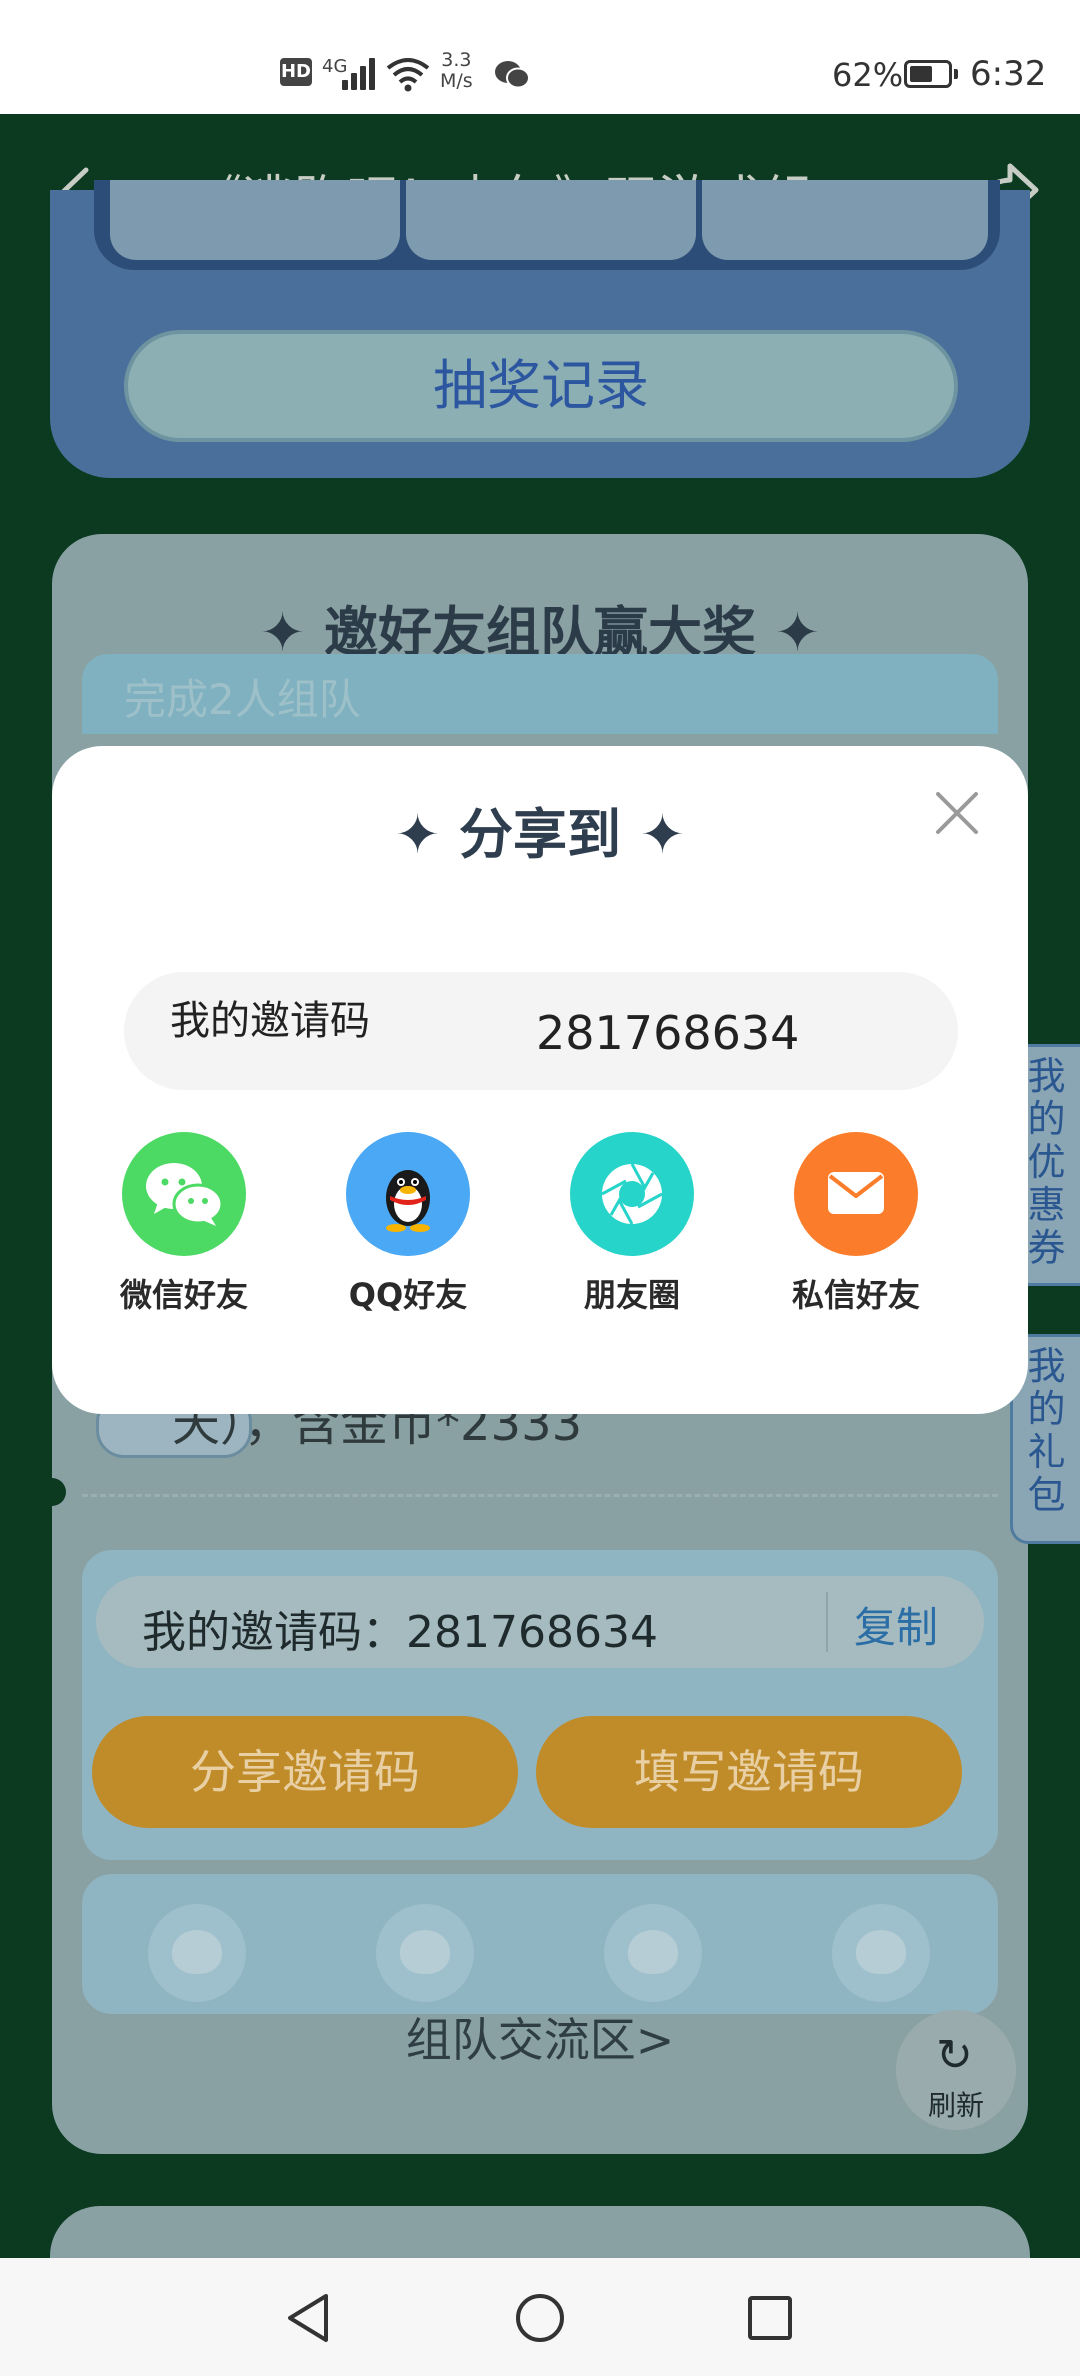  What do you see at coordinates (749, 1772) in the screenshot?
I see `enter-code-button: 填写邀请码` at bounding box center [749, 1772].